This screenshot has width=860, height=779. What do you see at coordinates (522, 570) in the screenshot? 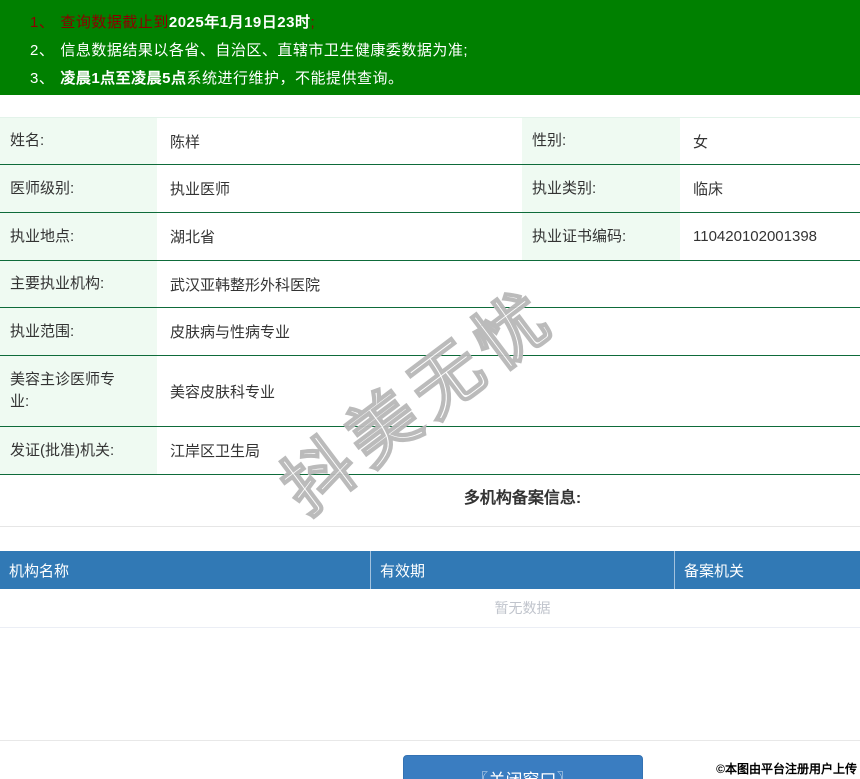
I see `column-header-validity-period: 有效期` at bounding box center [522, 570].